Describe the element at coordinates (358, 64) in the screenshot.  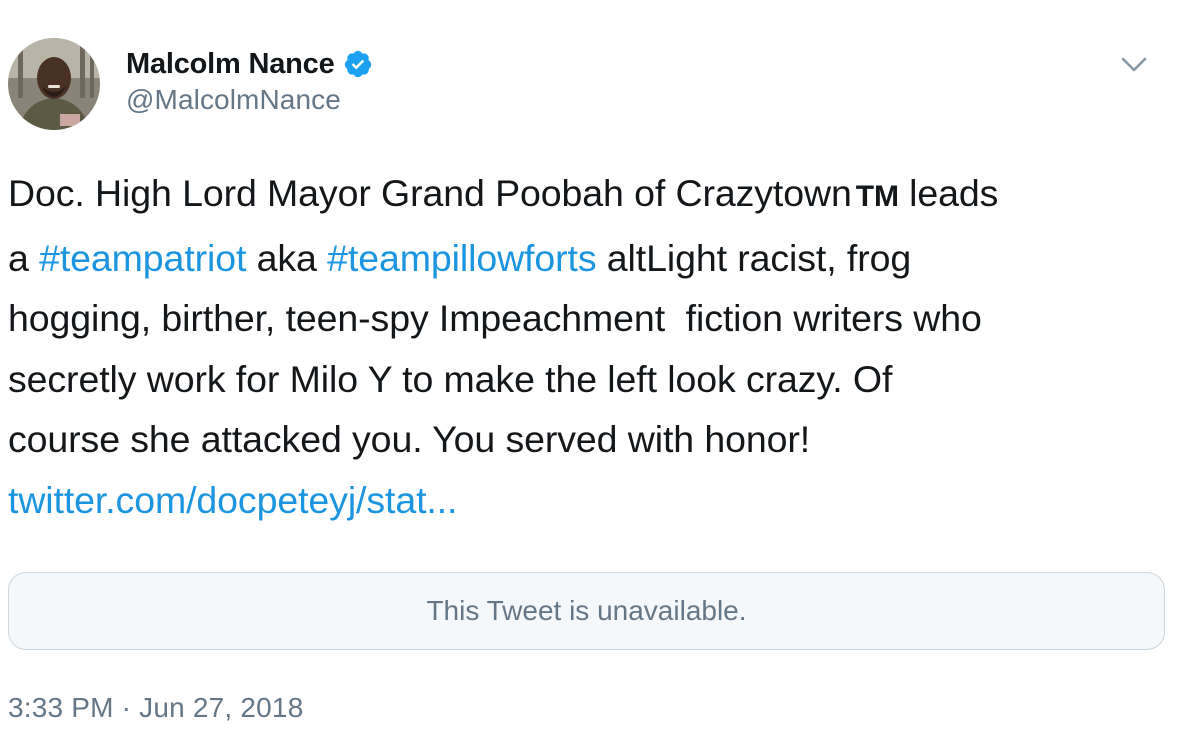
I see `verified-badge-icon` at that location.